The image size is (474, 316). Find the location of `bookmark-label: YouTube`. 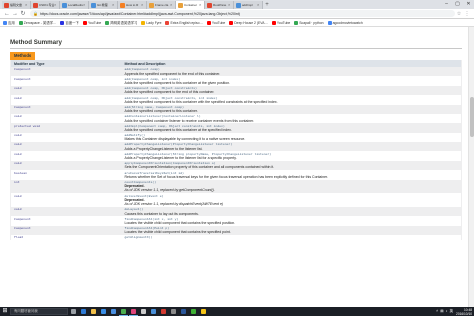

bookmark-label: YouTube is located at coordinates (218, 22).